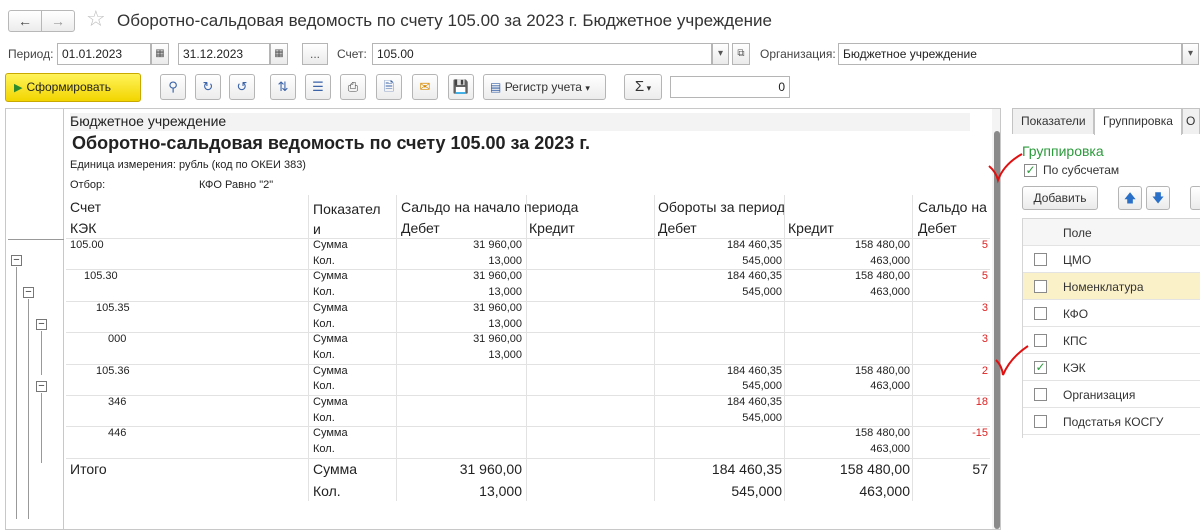  What do you see at coordinates (980, 469) in the screenshot?
I see `total-sum-closing: 57` at bounding box center [980, 469].